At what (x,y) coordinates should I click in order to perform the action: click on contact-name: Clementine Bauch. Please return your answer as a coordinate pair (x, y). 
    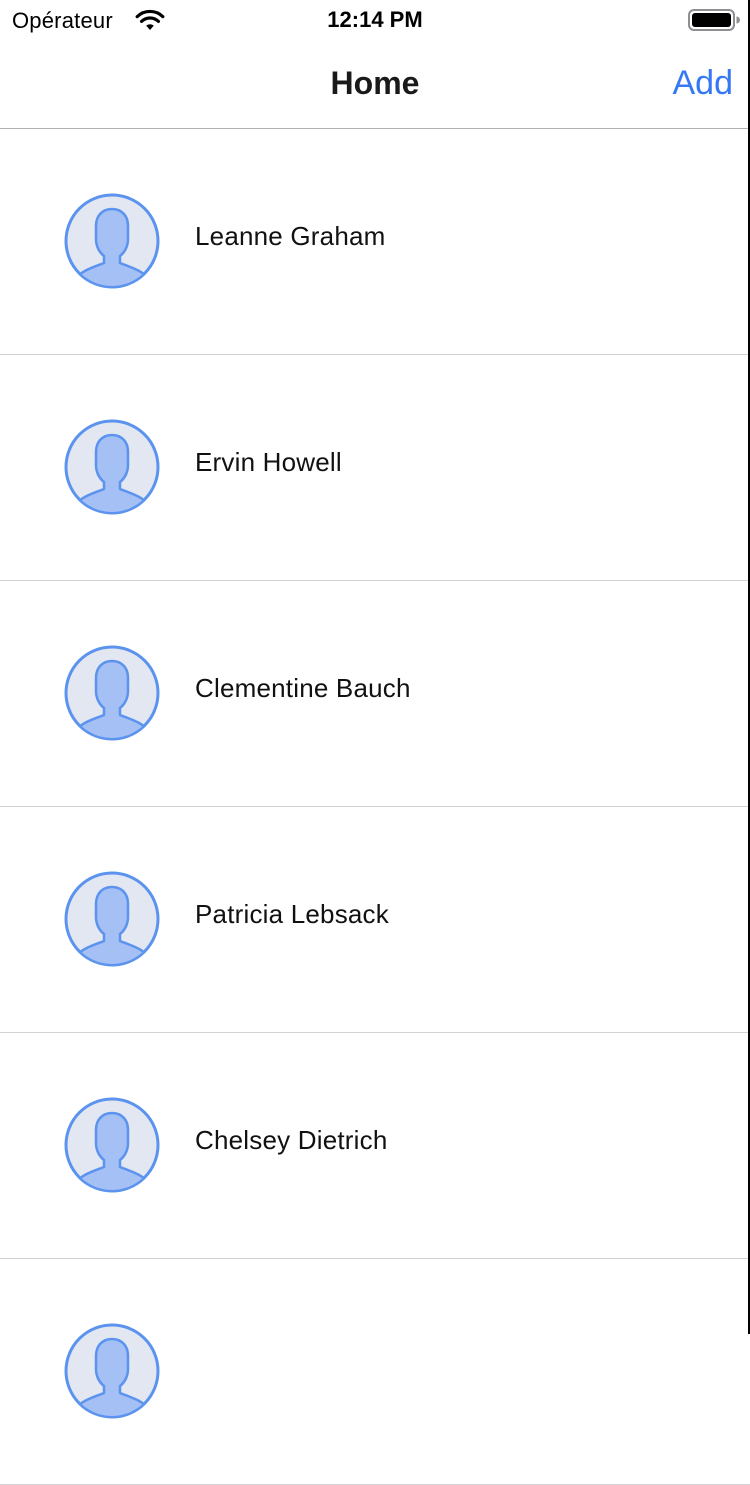
    Looking at the image, I should click on (303, 688).